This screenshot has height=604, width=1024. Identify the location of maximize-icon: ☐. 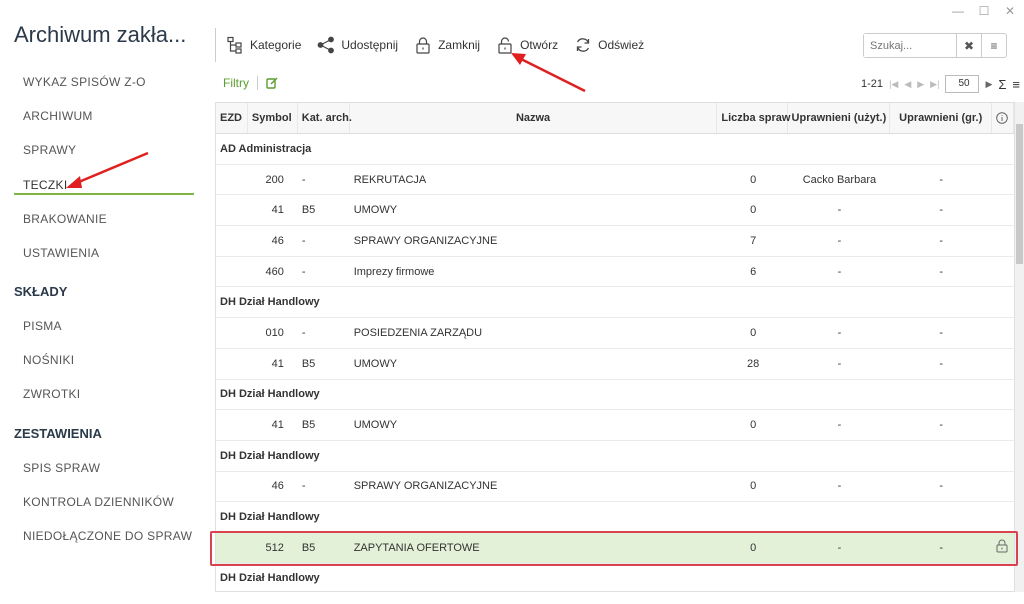
(984, 11).